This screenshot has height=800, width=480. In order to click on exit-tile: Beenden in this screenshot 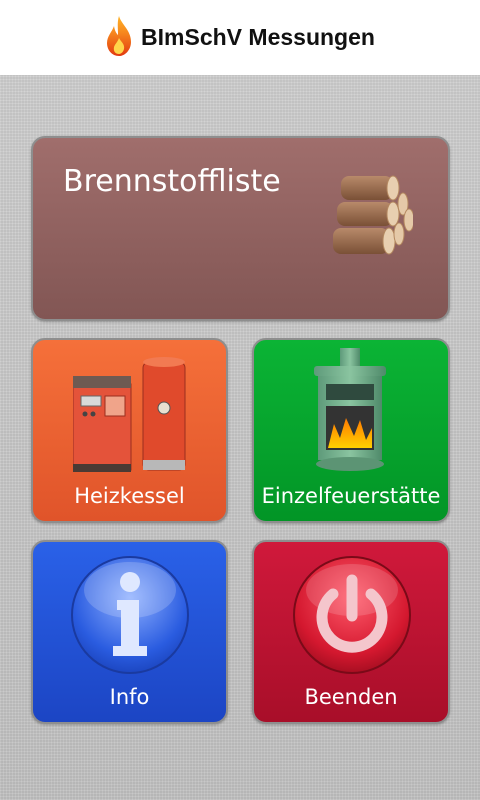, I will do `click(351, 632)`.